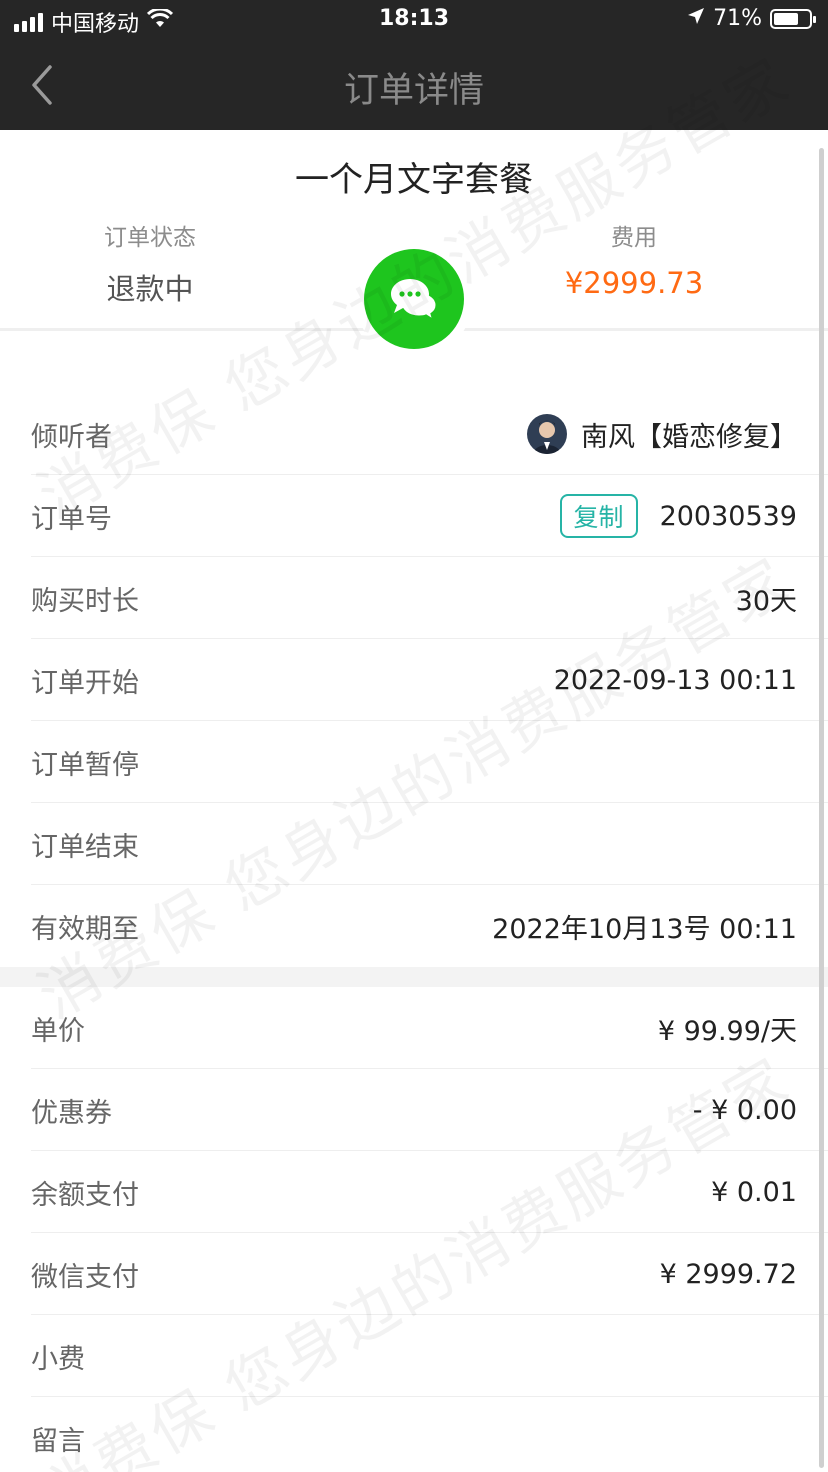  I want to click on message-row: 留言, so click(414, 1434).